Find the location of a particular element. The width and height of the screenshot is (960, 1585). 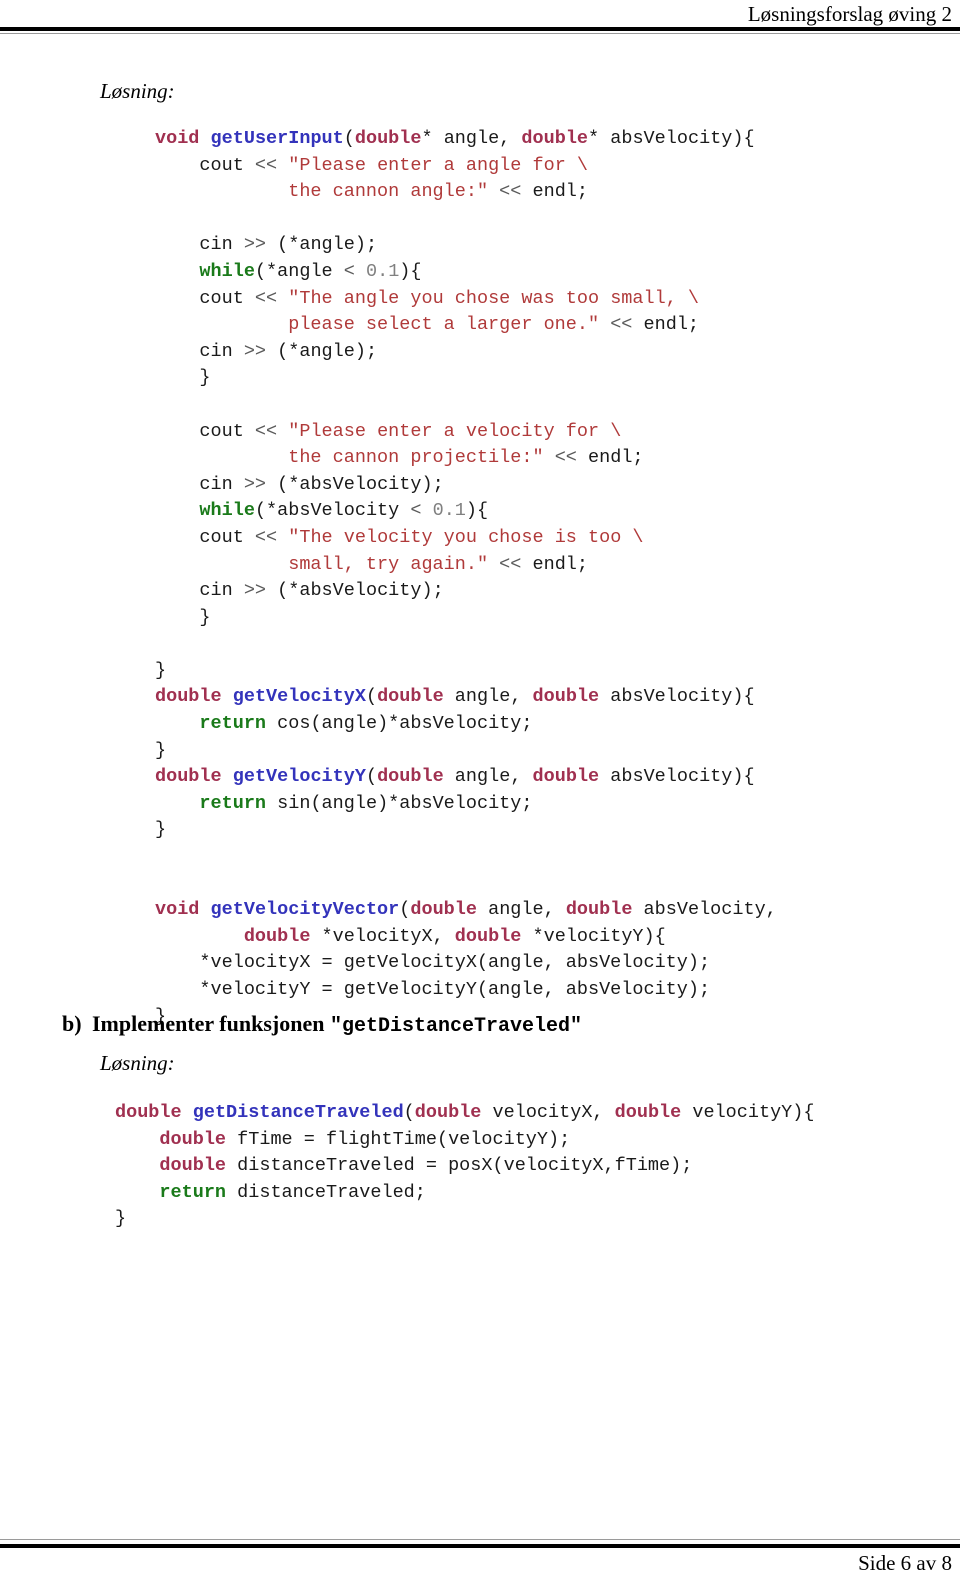

code-token-plain: cout is located at coordinates (205, 431).